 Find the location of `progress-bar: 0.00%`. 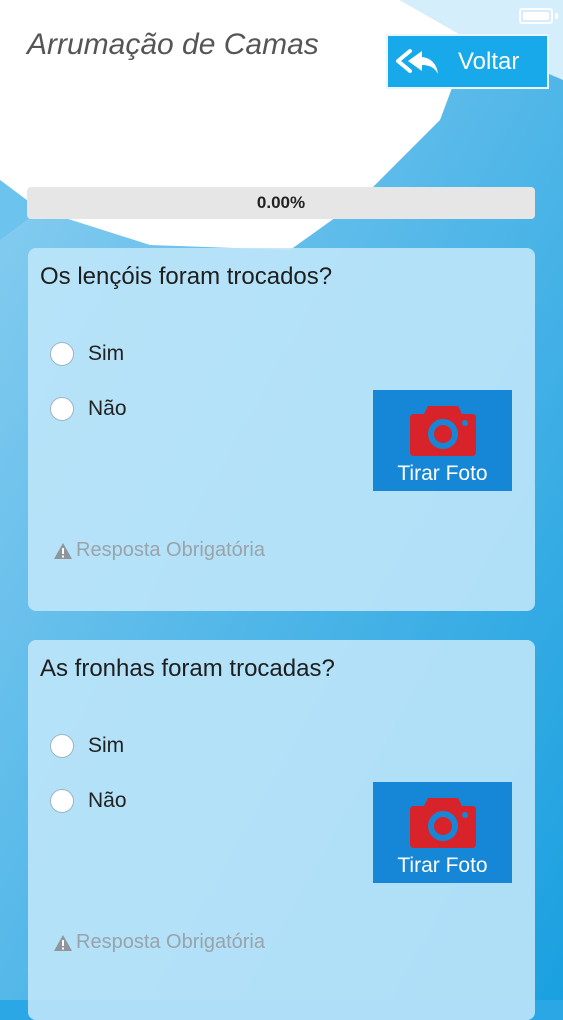

progress-bar: 0.00% is located at coordinates (281, 203).